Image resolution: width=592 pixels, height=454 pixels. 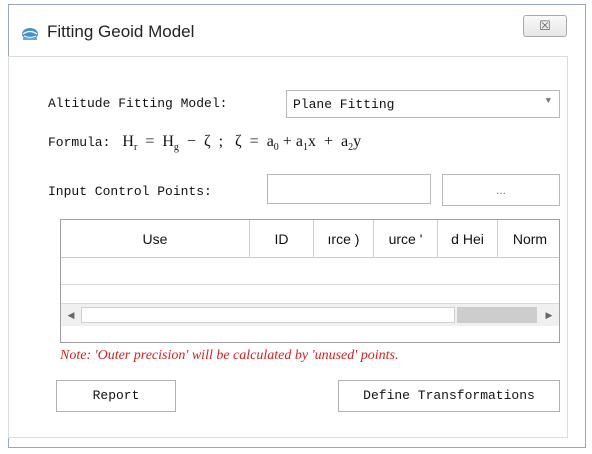 I want to click on control-points-label: Input Control Points:, so click(x=130, y=191).